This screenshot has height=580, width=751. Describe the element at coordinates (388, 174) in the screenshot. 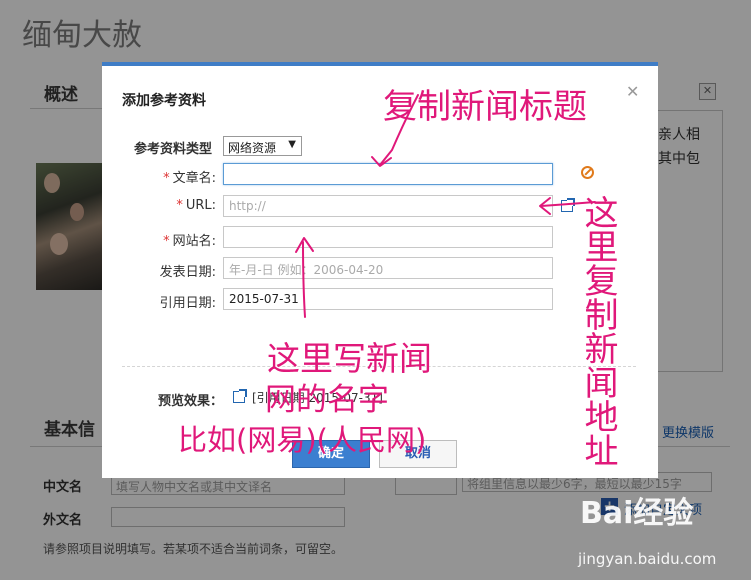

I see `article-name-input` at that location.